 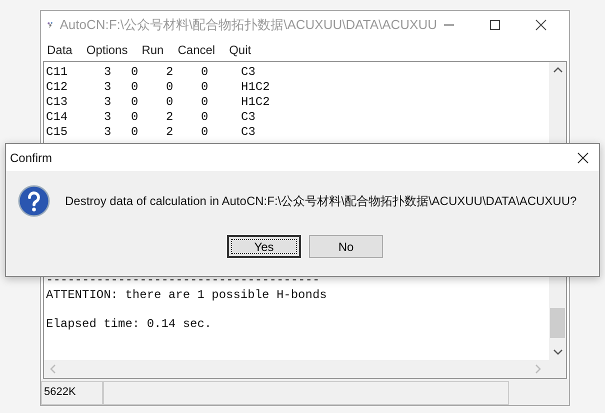 What do you see at coordinates (57, 87) in the screenshot?
I see `output-cell-text: C12` at bounding box center [57, 87].